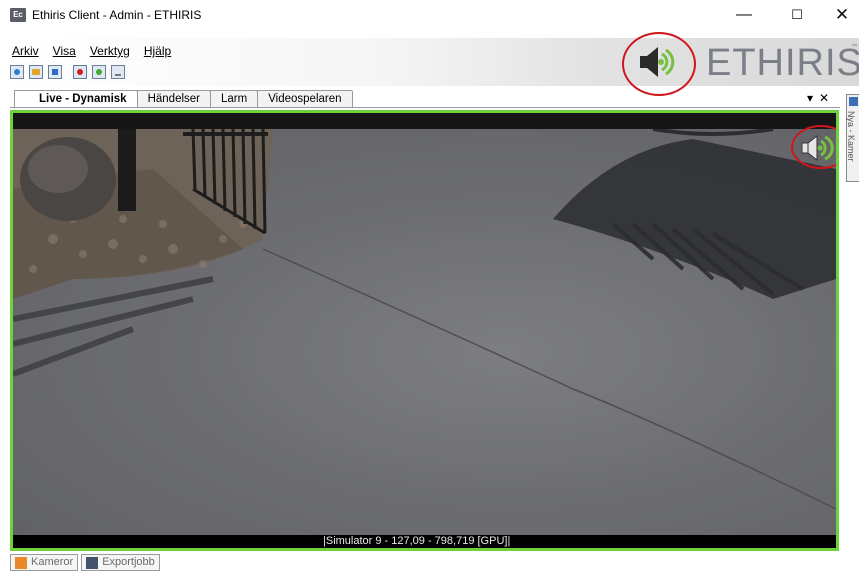 This screenshot has width=859, height=571. I want to click on sync-icon, so click(55, 72).